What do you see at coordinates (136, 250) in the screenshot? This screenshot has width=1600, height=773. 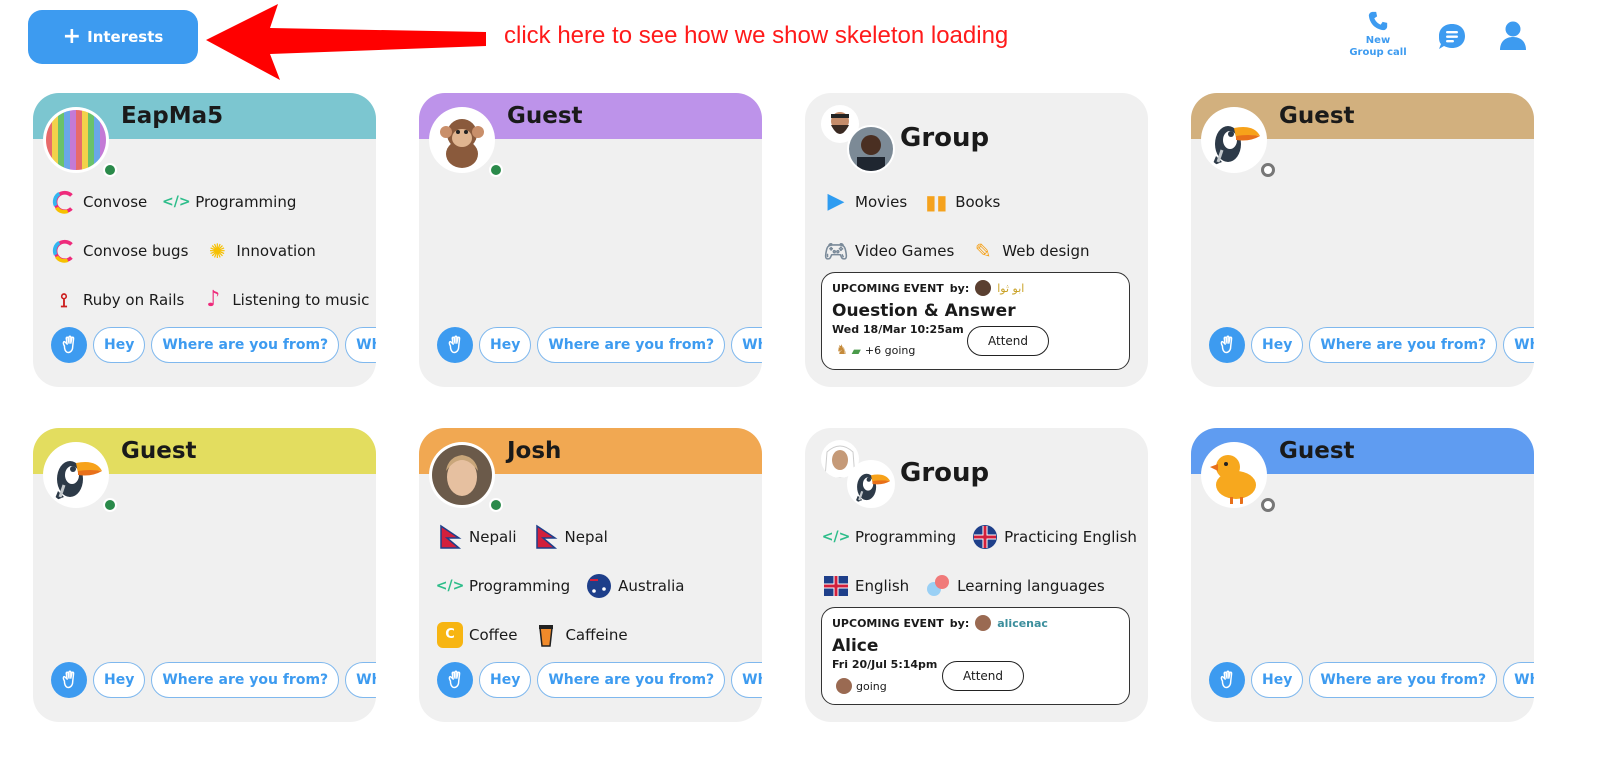 I see `tag-label: Convose bugs` at bounding box center [136, 250].